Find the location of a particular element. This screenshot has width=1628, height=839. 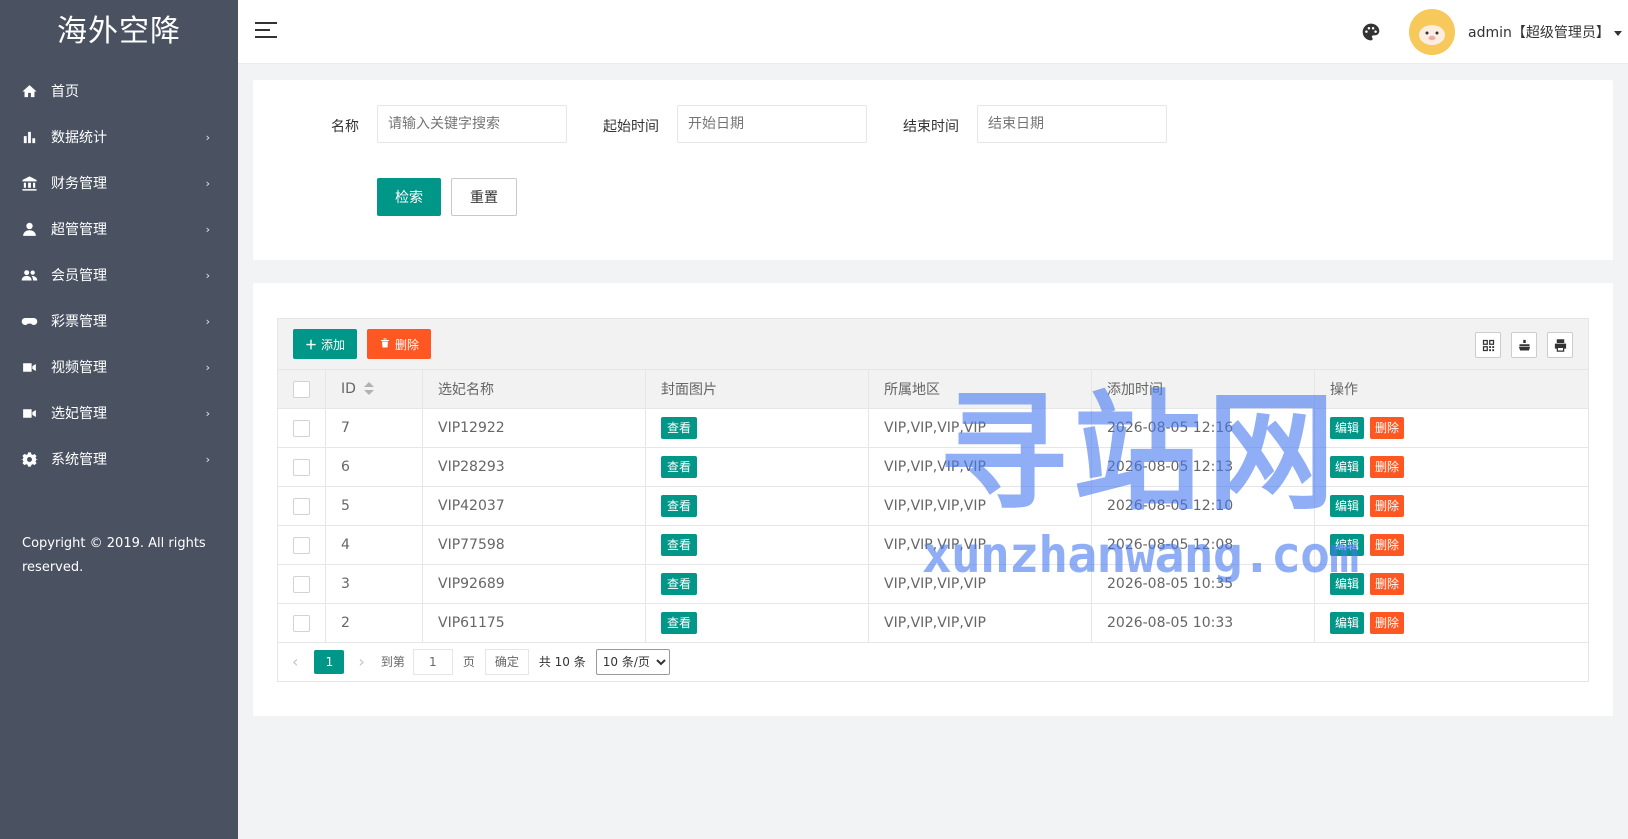

caret-down-icon is located at coordinates (1617, 33).